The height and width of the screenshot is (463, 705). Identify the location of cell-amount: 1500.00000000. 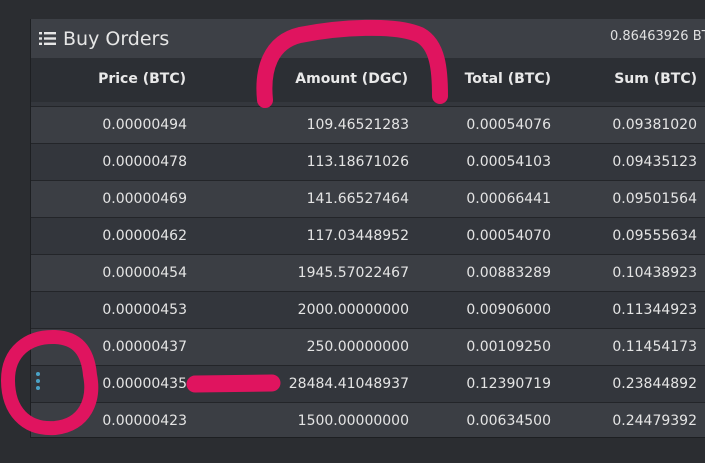
(353, 421).